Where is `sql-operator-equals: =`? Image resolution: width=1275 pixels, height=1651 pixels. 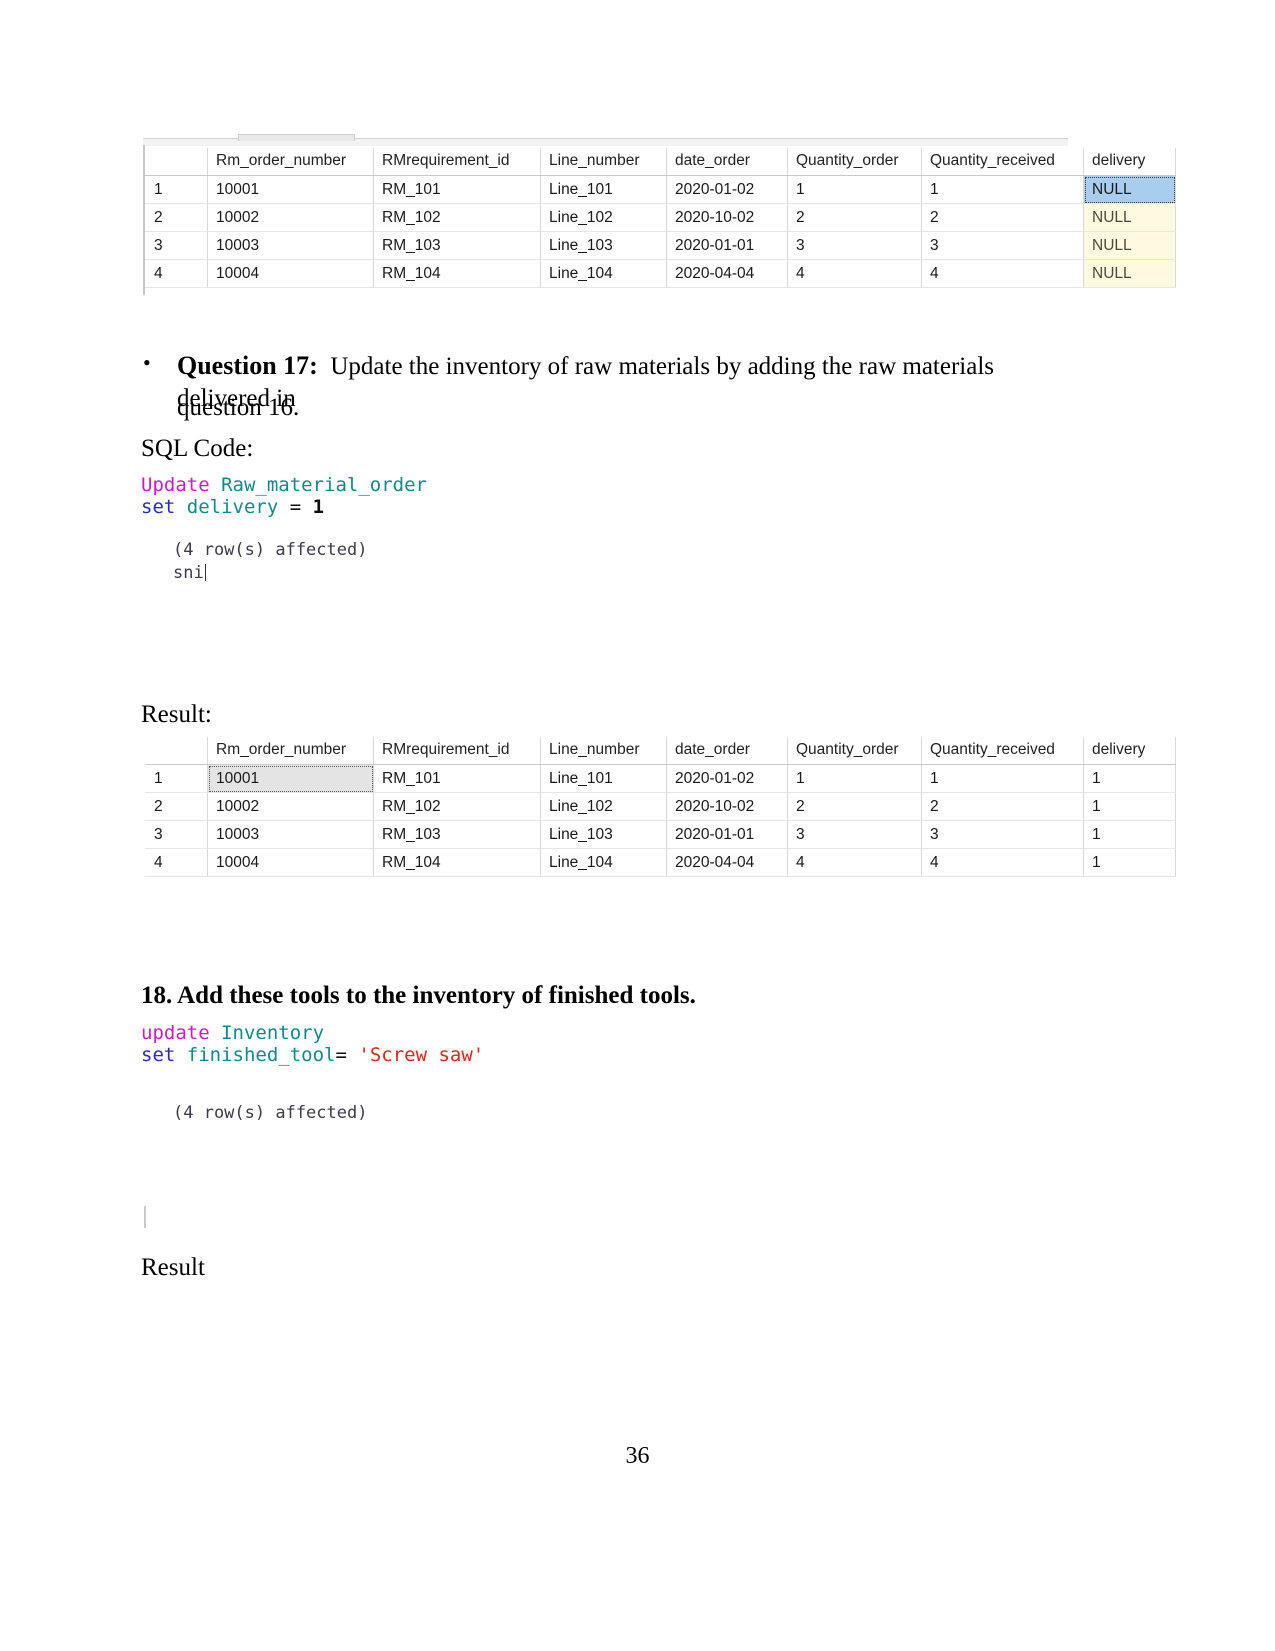 sql-operator-equals: = is located at coordinates (341, 1055).